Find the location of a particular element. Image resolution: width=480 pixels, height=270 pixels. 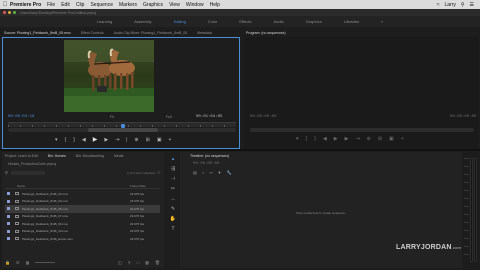

tab-bin-horses: Bin: Horses is located at coordinates (57, 156).